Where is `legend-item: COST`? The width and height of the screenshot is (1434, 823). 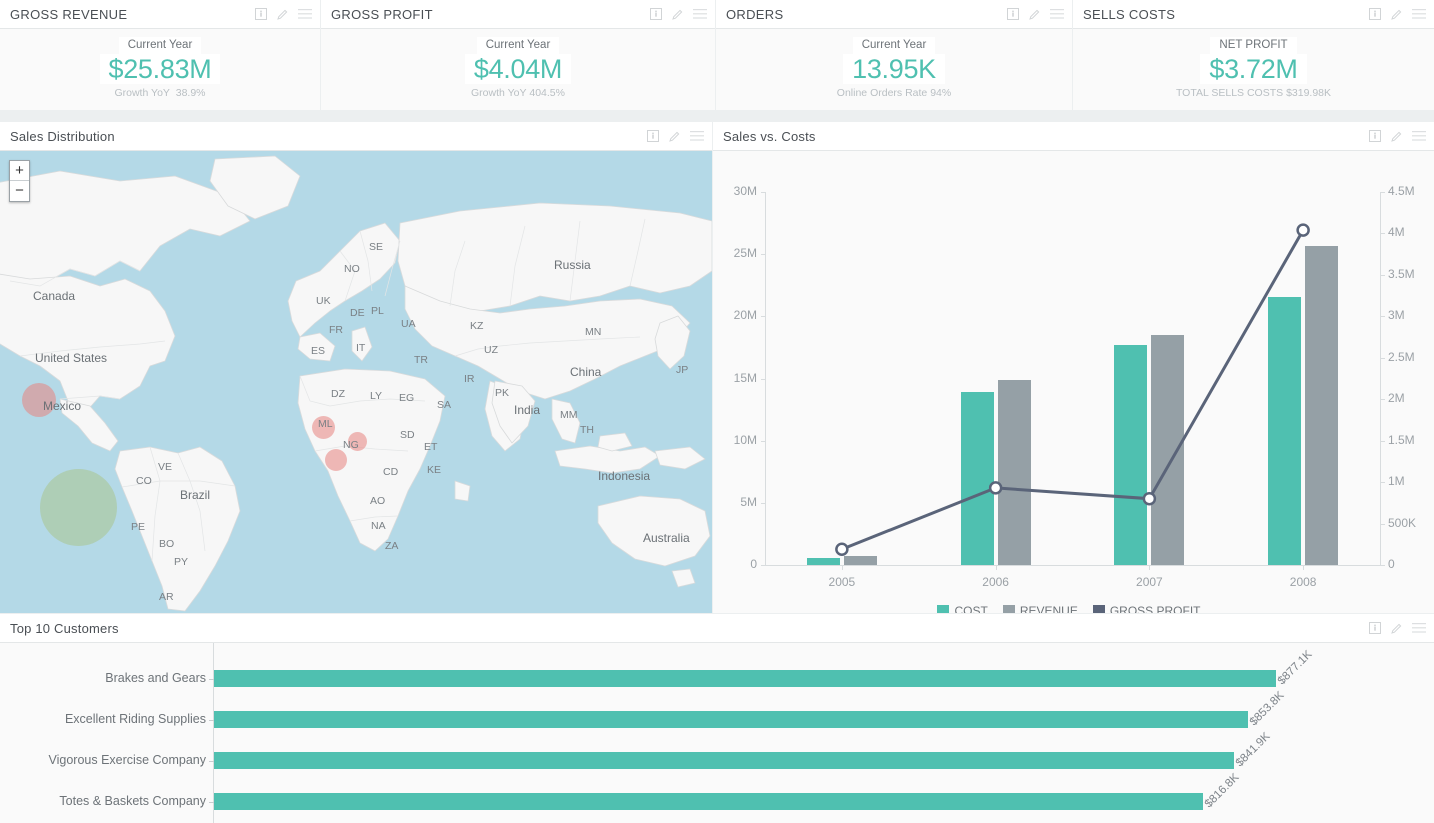 legend-item: COST is located at coordinates (962, 608).